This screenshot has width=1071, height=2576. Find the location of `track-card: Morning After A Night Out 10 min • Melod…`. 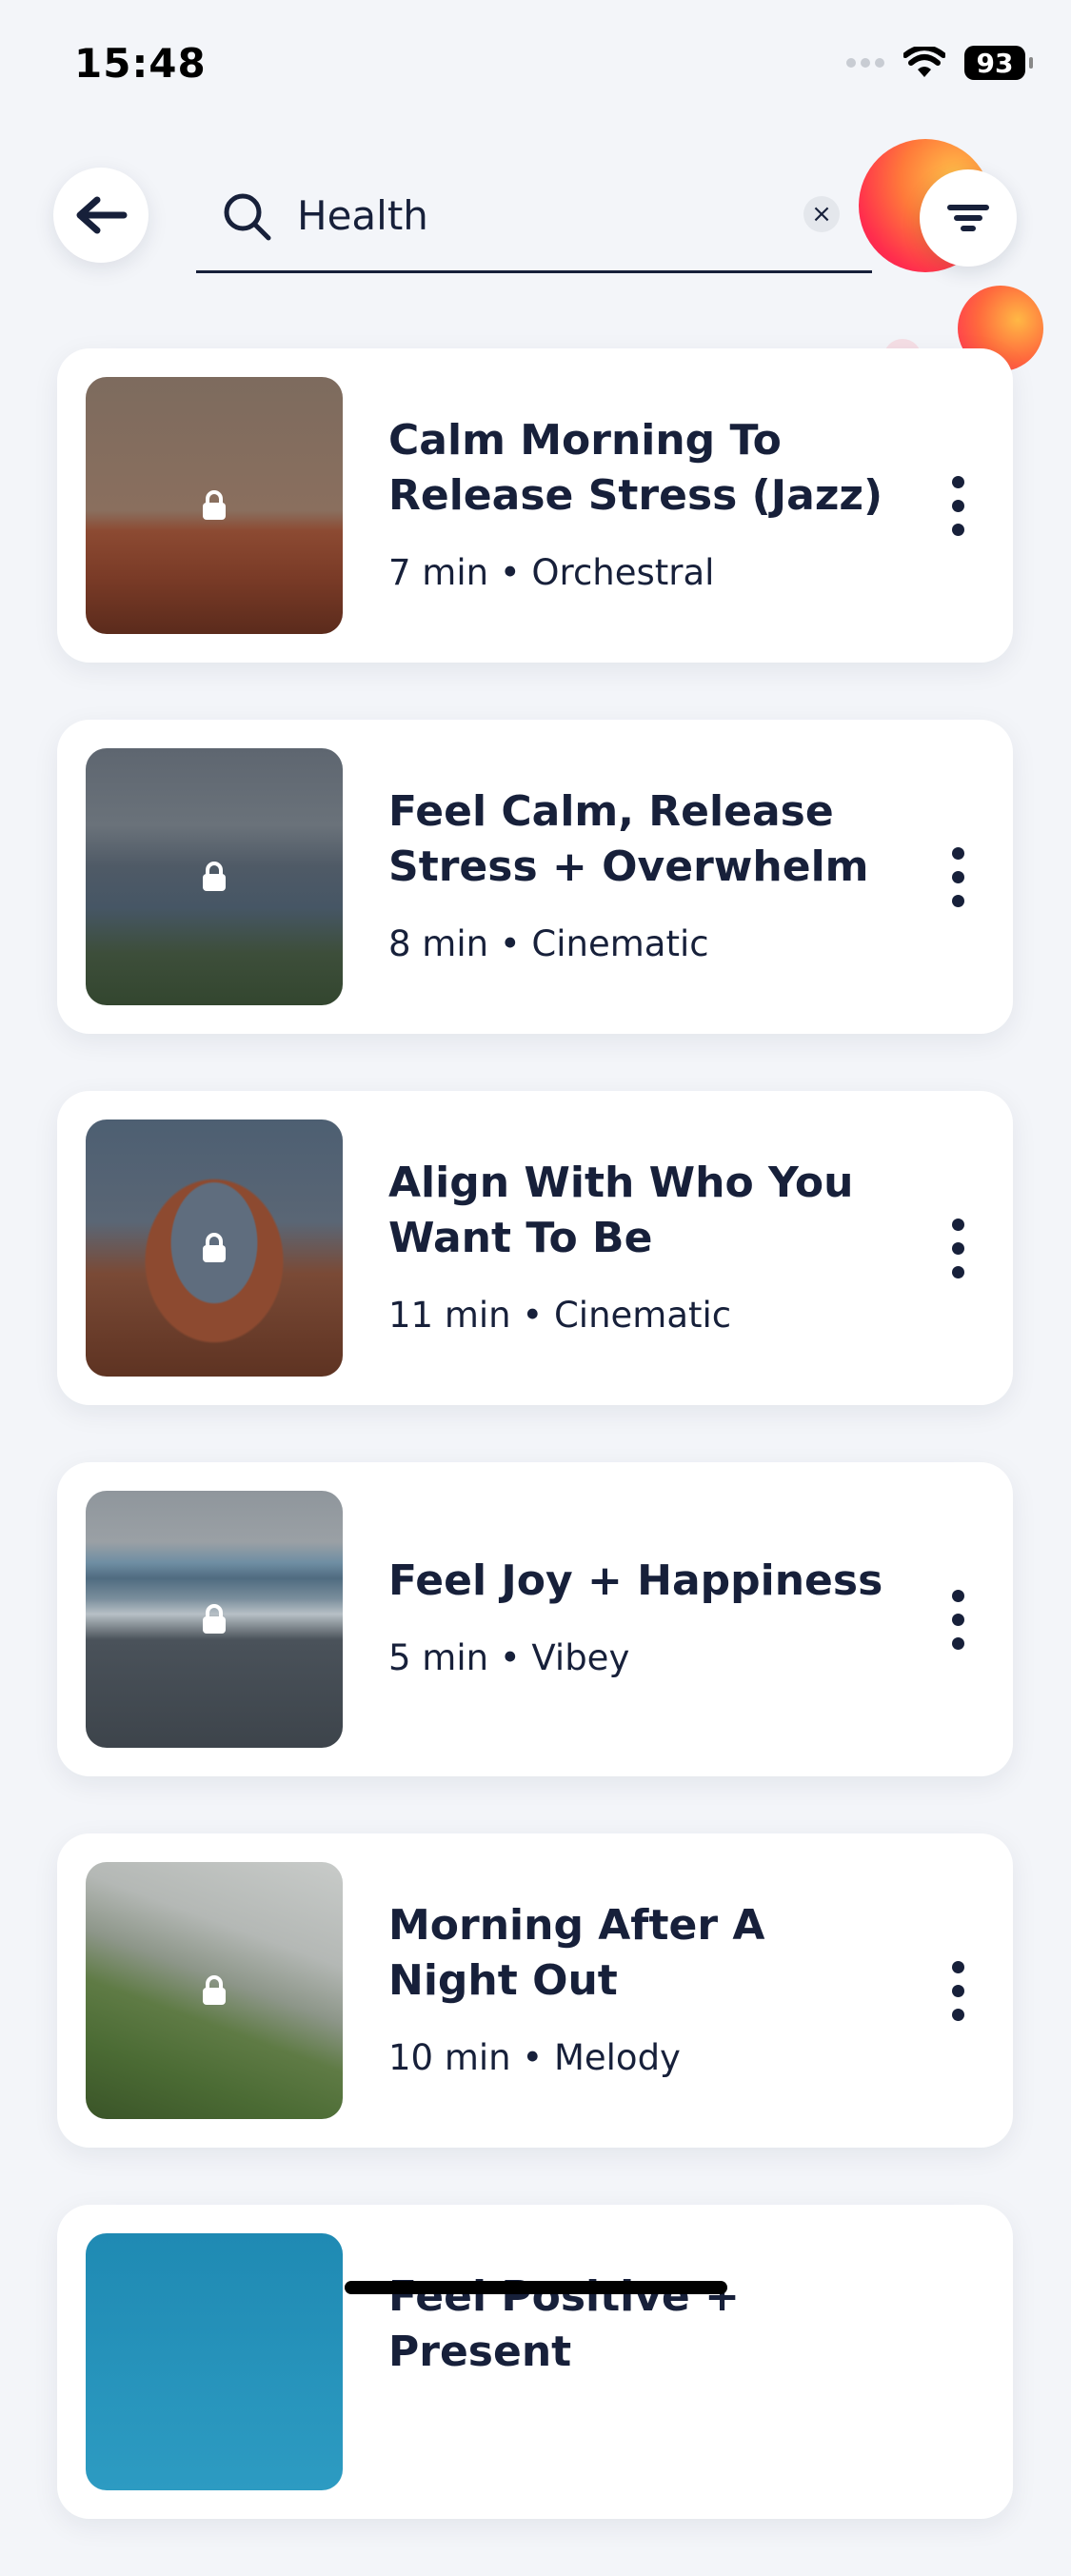

track-card: Morning After A Night Out 10 min • Melod… is located at coordinates (535, 1990).